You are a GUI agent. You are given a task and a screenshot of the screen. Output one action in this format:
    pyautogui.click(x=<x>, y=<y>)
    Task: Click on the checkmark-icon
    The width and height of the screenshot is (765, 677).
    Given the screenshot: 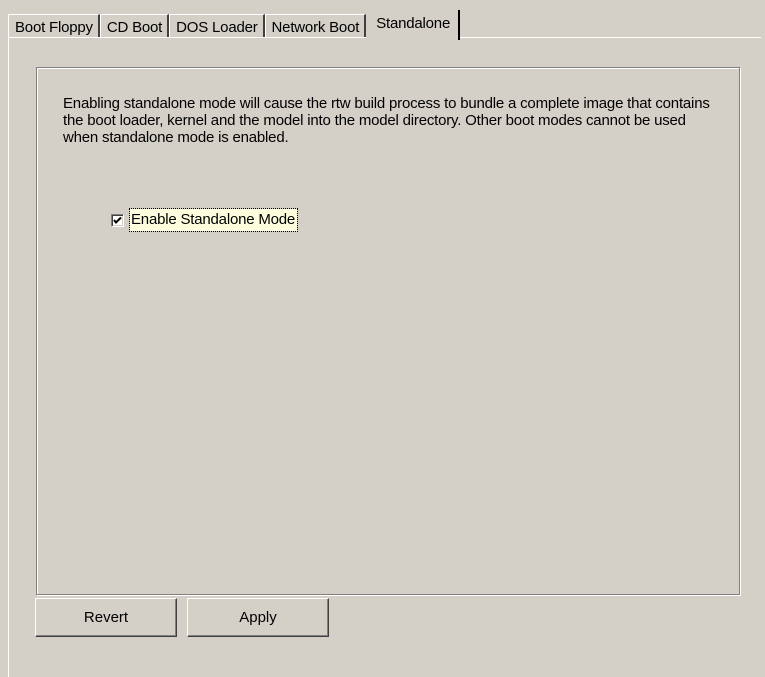 What is the action you would take?
    pyautogui.click(x=117, y=220)
    